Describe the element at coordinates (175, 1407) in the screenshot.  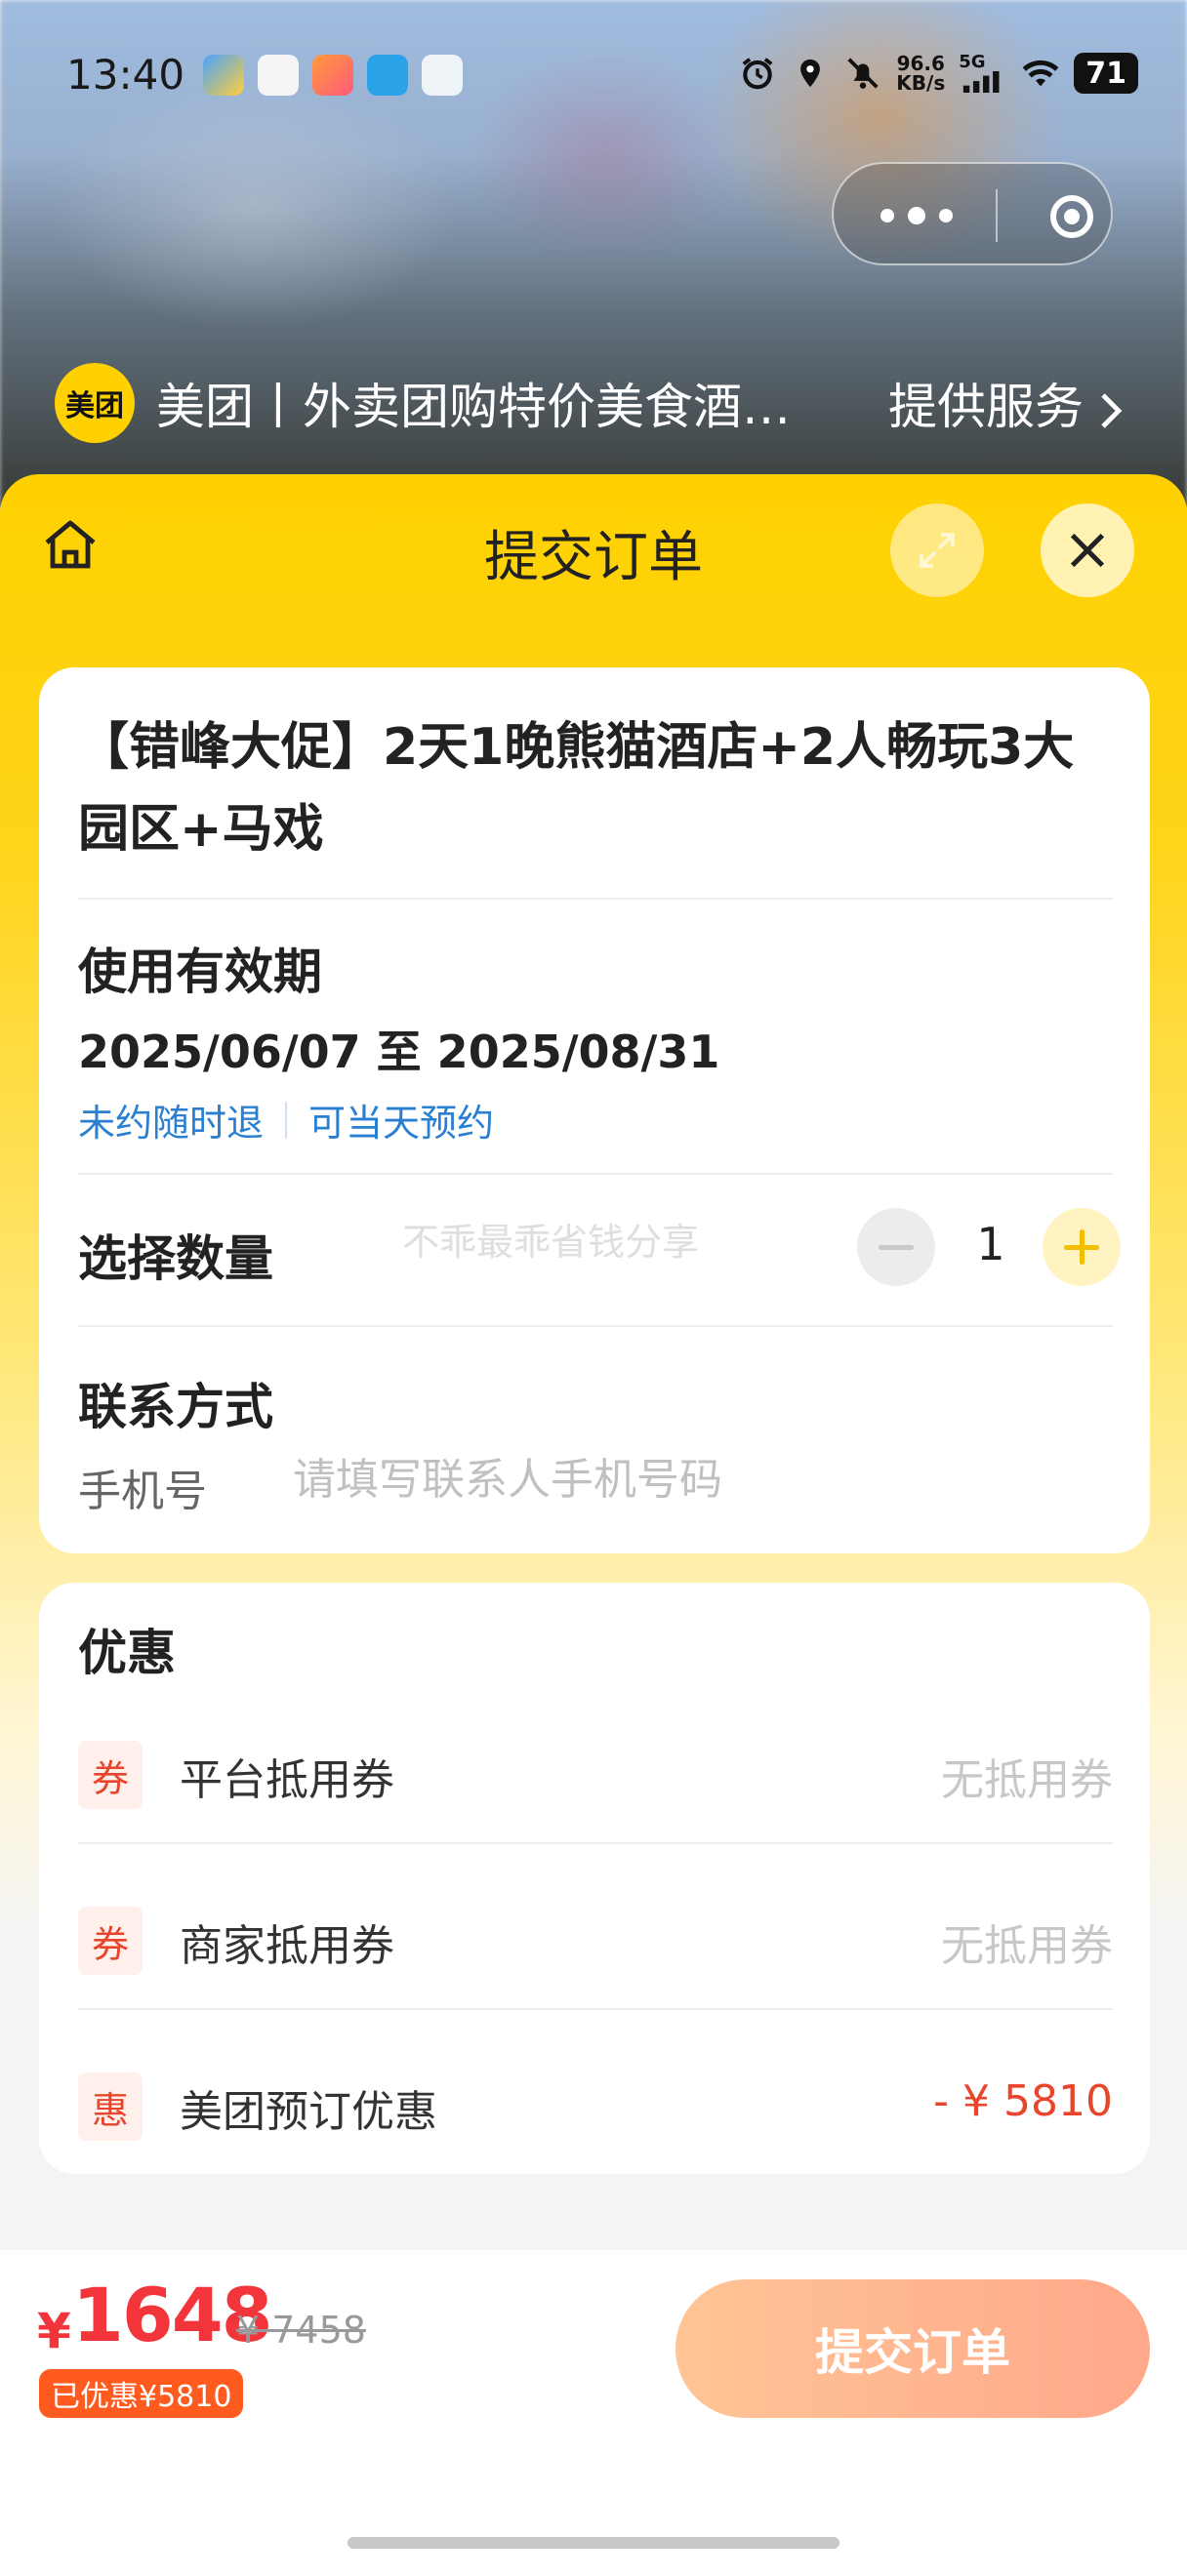
I see `contact-label: 联系方式` at that location.